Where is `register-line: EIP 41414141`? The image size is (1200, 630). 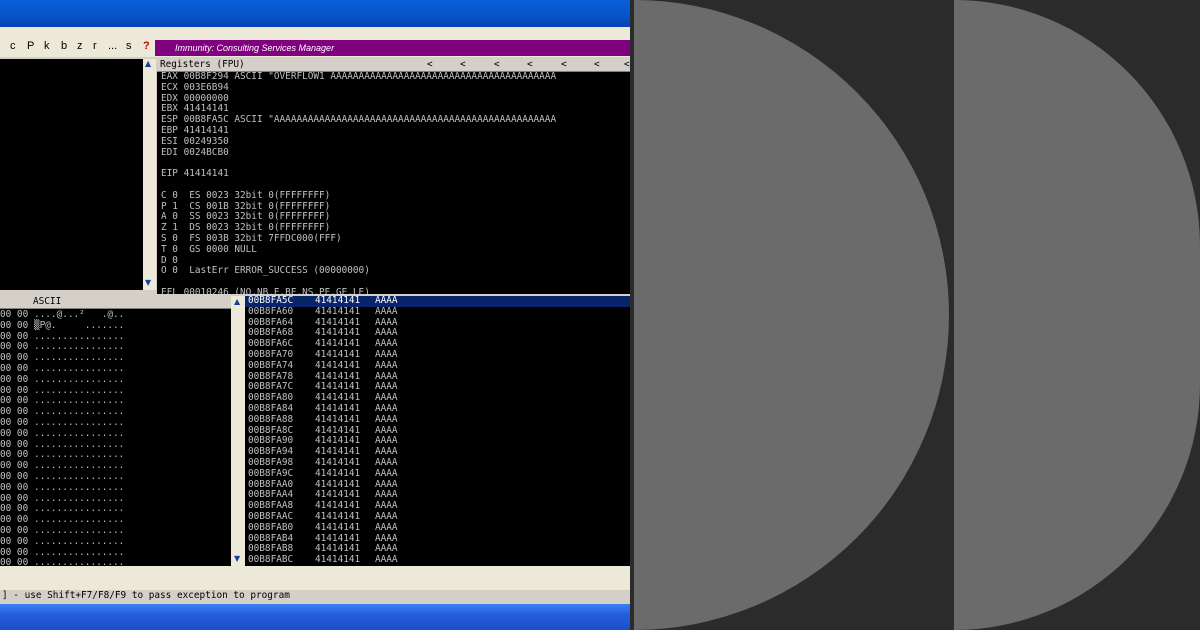 register-line: EIP 41414141 is located at coordinates (358, 174).